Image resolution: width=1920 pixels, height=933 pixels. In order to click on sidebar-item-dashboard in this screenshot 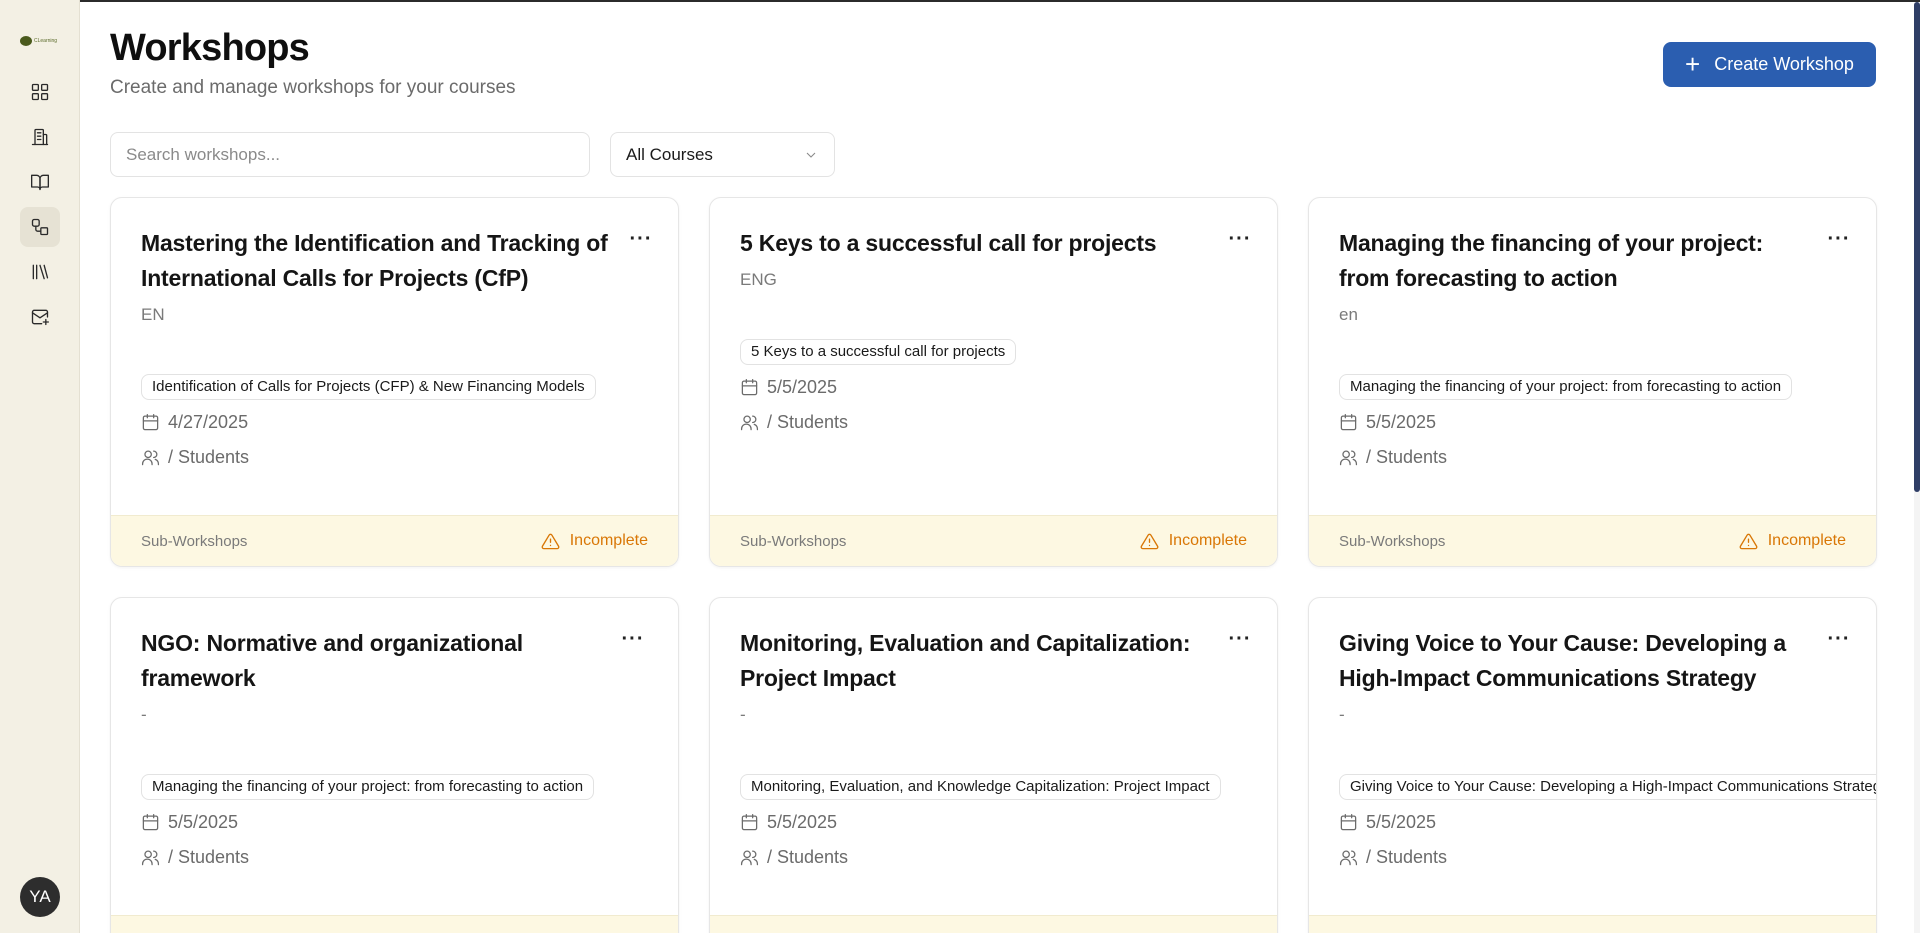, I will do `click(40, 92)`.